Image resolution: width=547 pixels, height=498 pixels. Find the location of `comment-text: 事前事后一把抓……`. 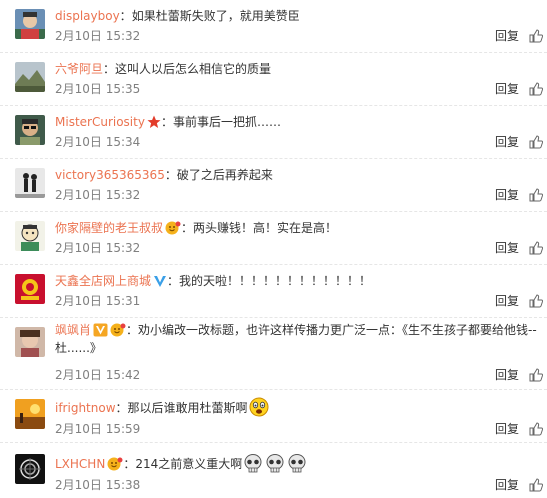

comment-text: 事前事后一把抓…… is located at coordinates (226, 122).